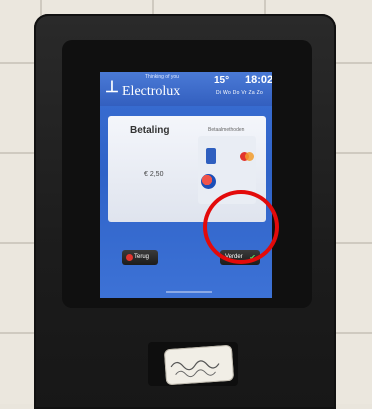 The height and width of the screenshot is (409, 372). I want to click on card-icon, so click(211, 156).